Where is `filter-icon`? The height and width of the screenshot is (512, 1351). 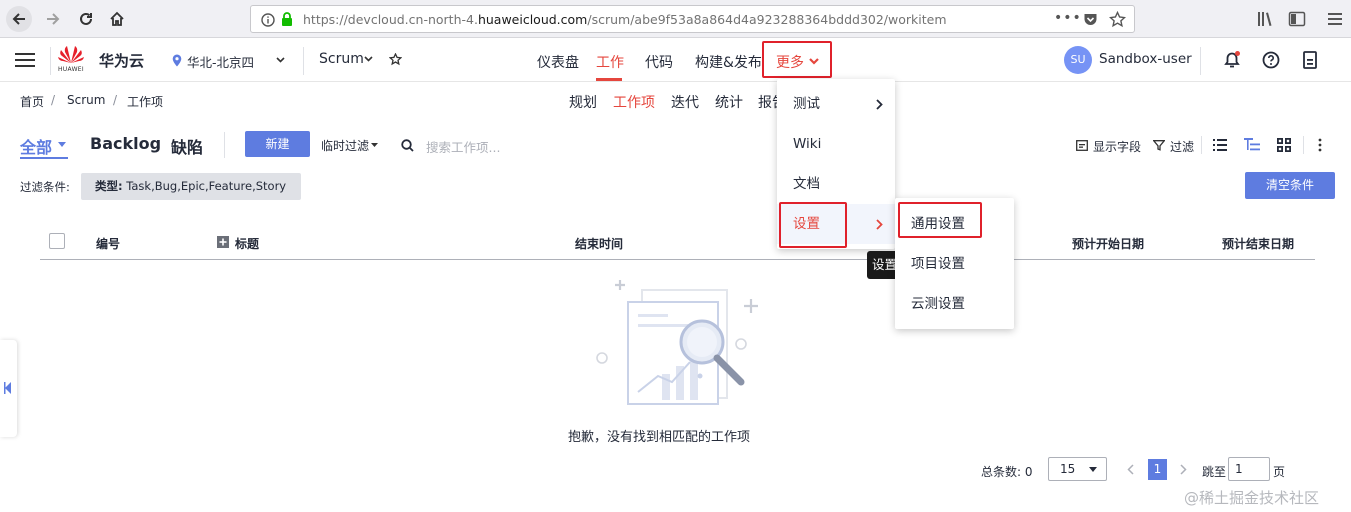
filter-icon is located at coordinates (1159, 145).